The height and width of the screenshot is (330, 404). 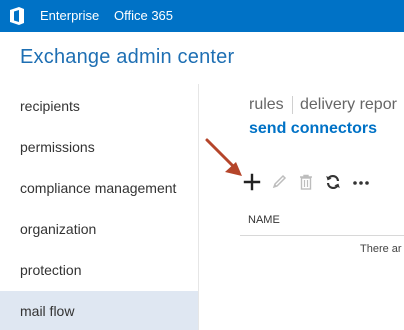 I want to click on nav-item-recipients: recipients, so click(x=50, y=106).